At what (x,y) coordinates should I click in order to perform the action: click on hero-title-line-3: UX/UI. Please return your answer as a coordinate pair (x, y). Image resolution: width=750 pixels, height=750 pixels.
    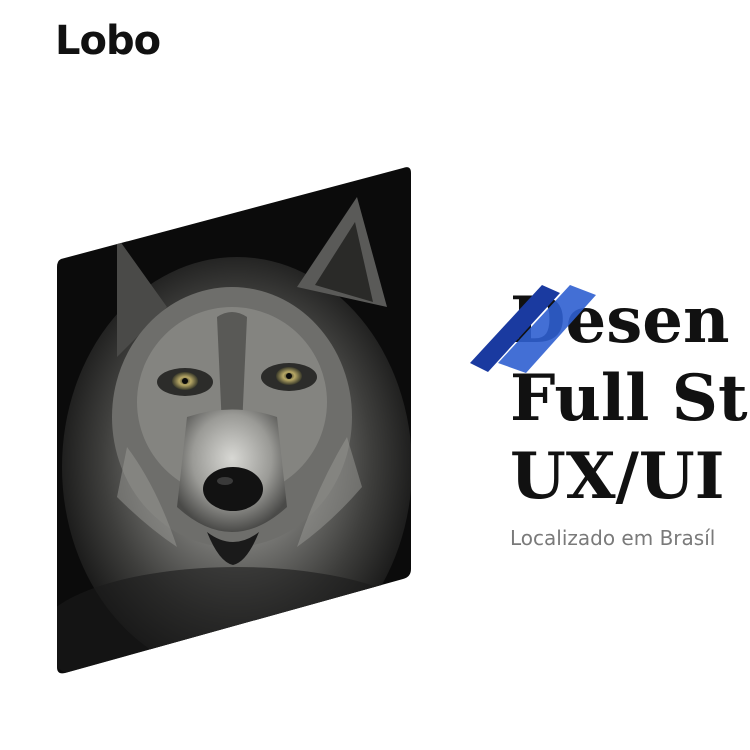
    Looking at the image, I should click on (617, 476).